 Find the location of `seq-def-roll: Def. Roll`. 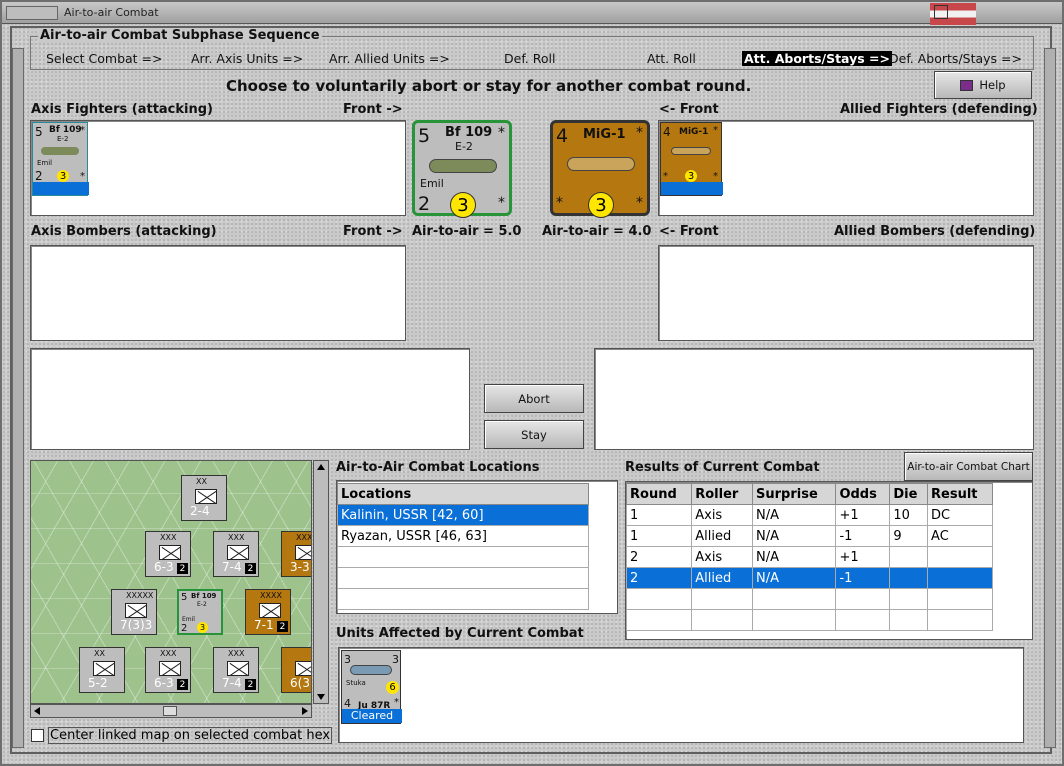

seq-def-roll: Def. Roll is located at coordinates (530, 58).